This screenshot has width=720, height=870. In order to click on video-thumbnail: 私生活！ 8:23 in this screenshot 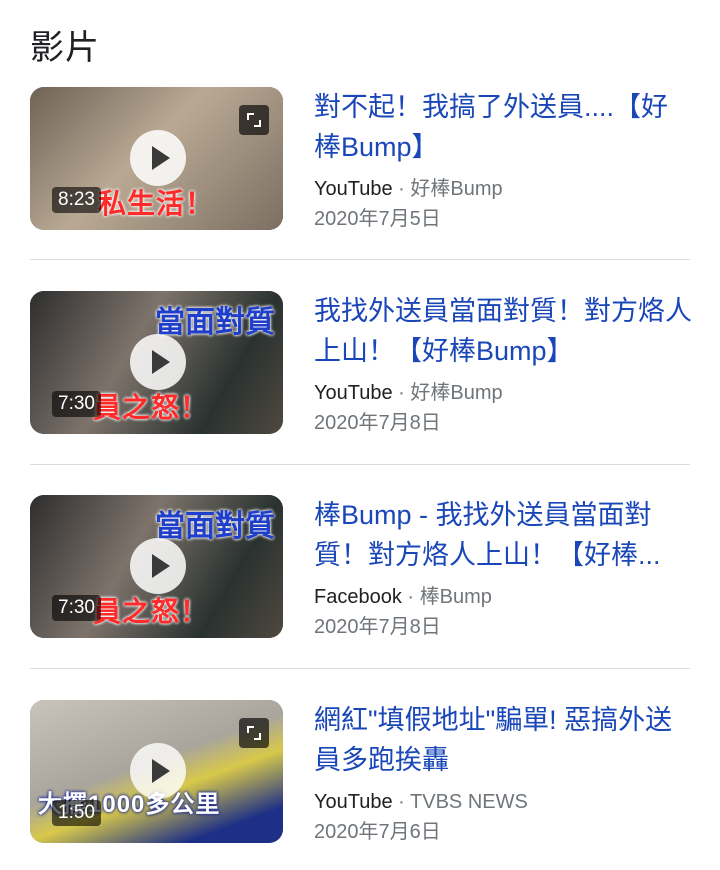, I will do `click(156, 158)`.